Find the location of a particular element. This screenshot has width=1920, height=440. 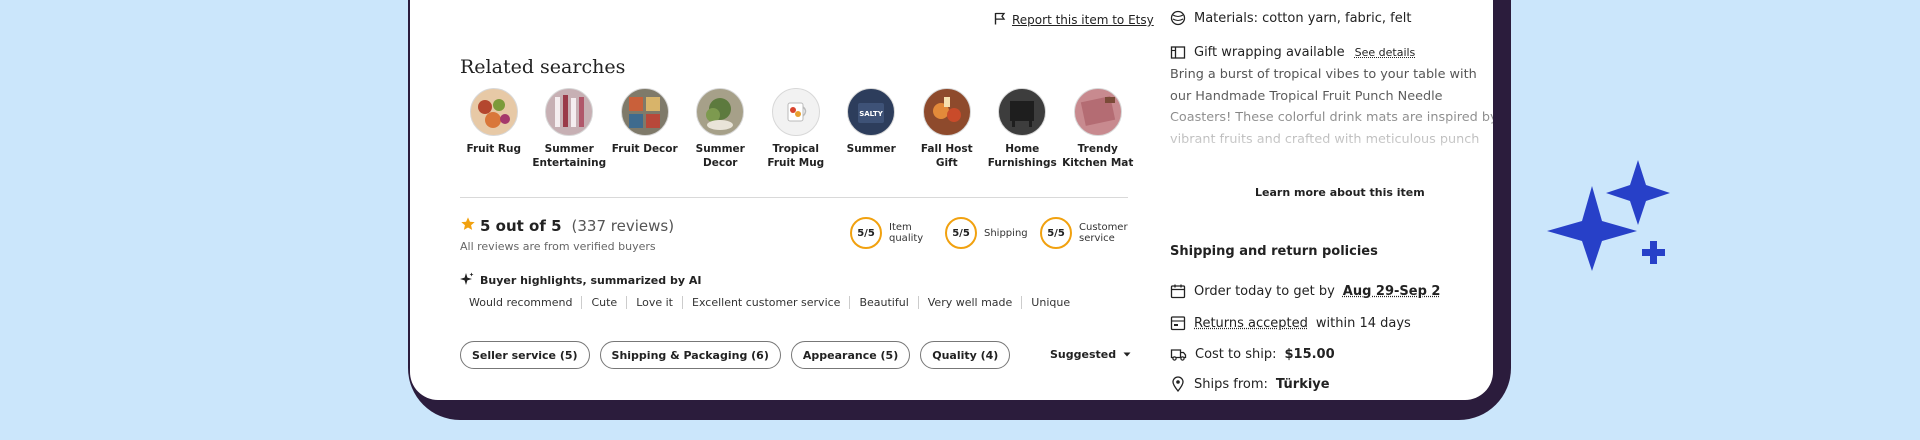

highlight-tag: Love it is located at coordinates (655, 302).